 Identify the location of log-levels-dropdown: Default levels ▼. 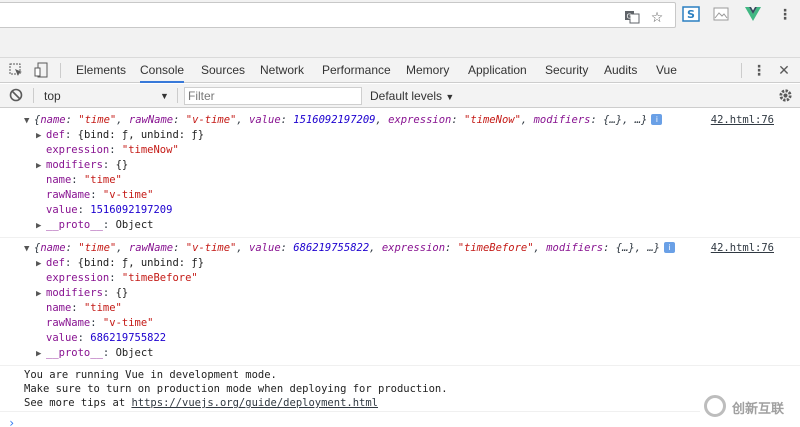
(412, 96).